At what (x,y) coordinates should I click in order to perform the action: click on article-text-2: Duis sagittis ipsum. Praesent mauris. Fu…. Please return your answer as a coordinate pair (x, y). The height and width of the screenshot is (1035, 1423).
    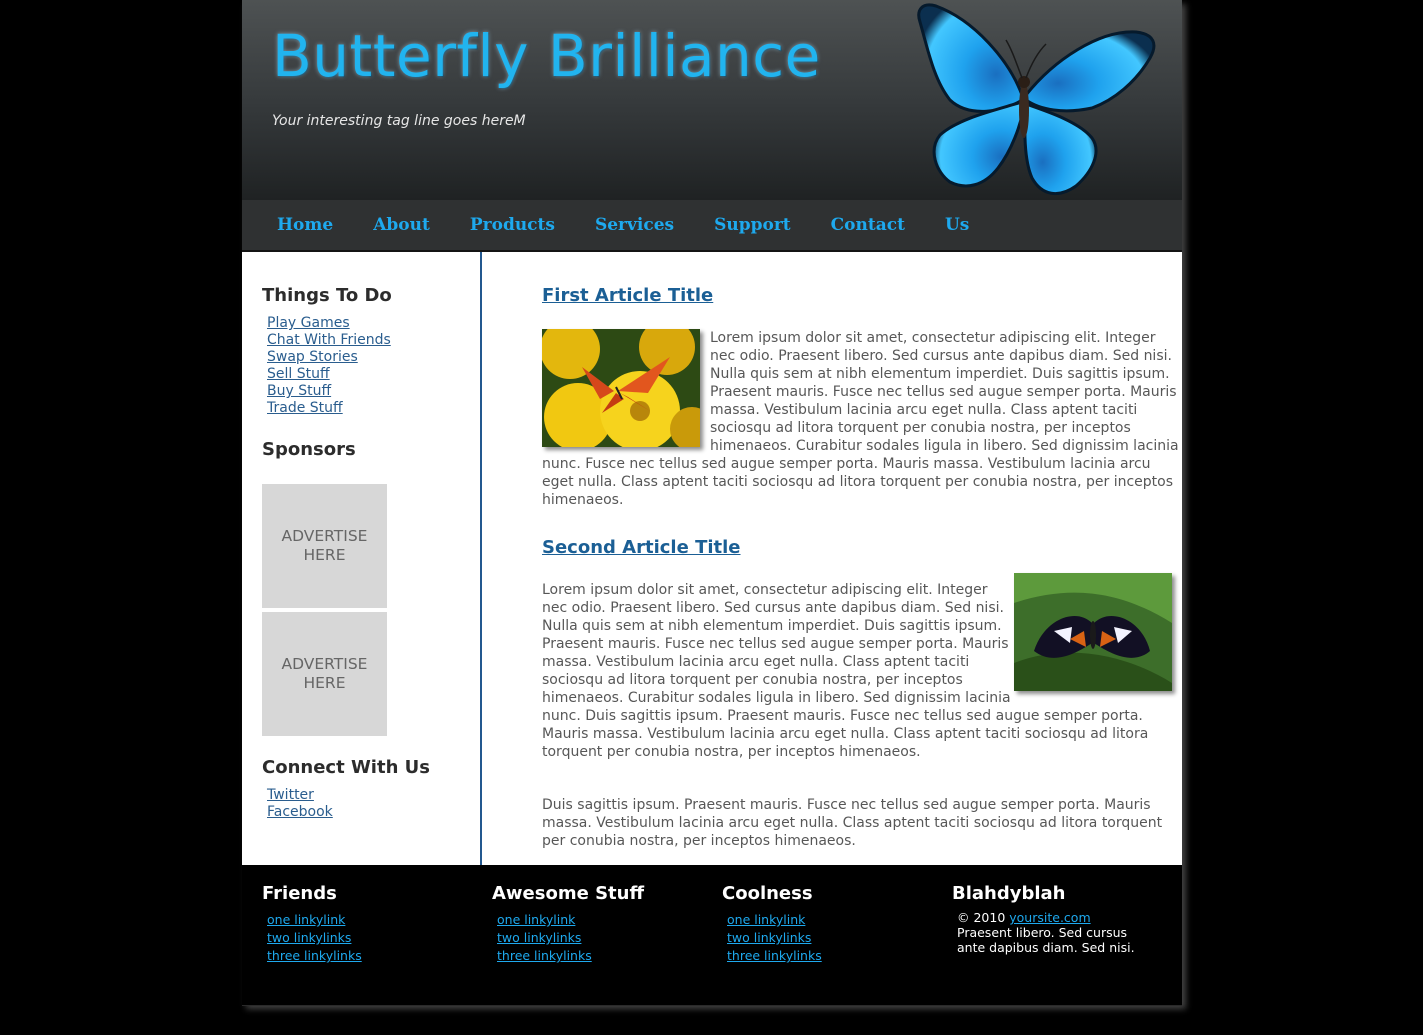
    Looking at the image, I should click on (852, 823).